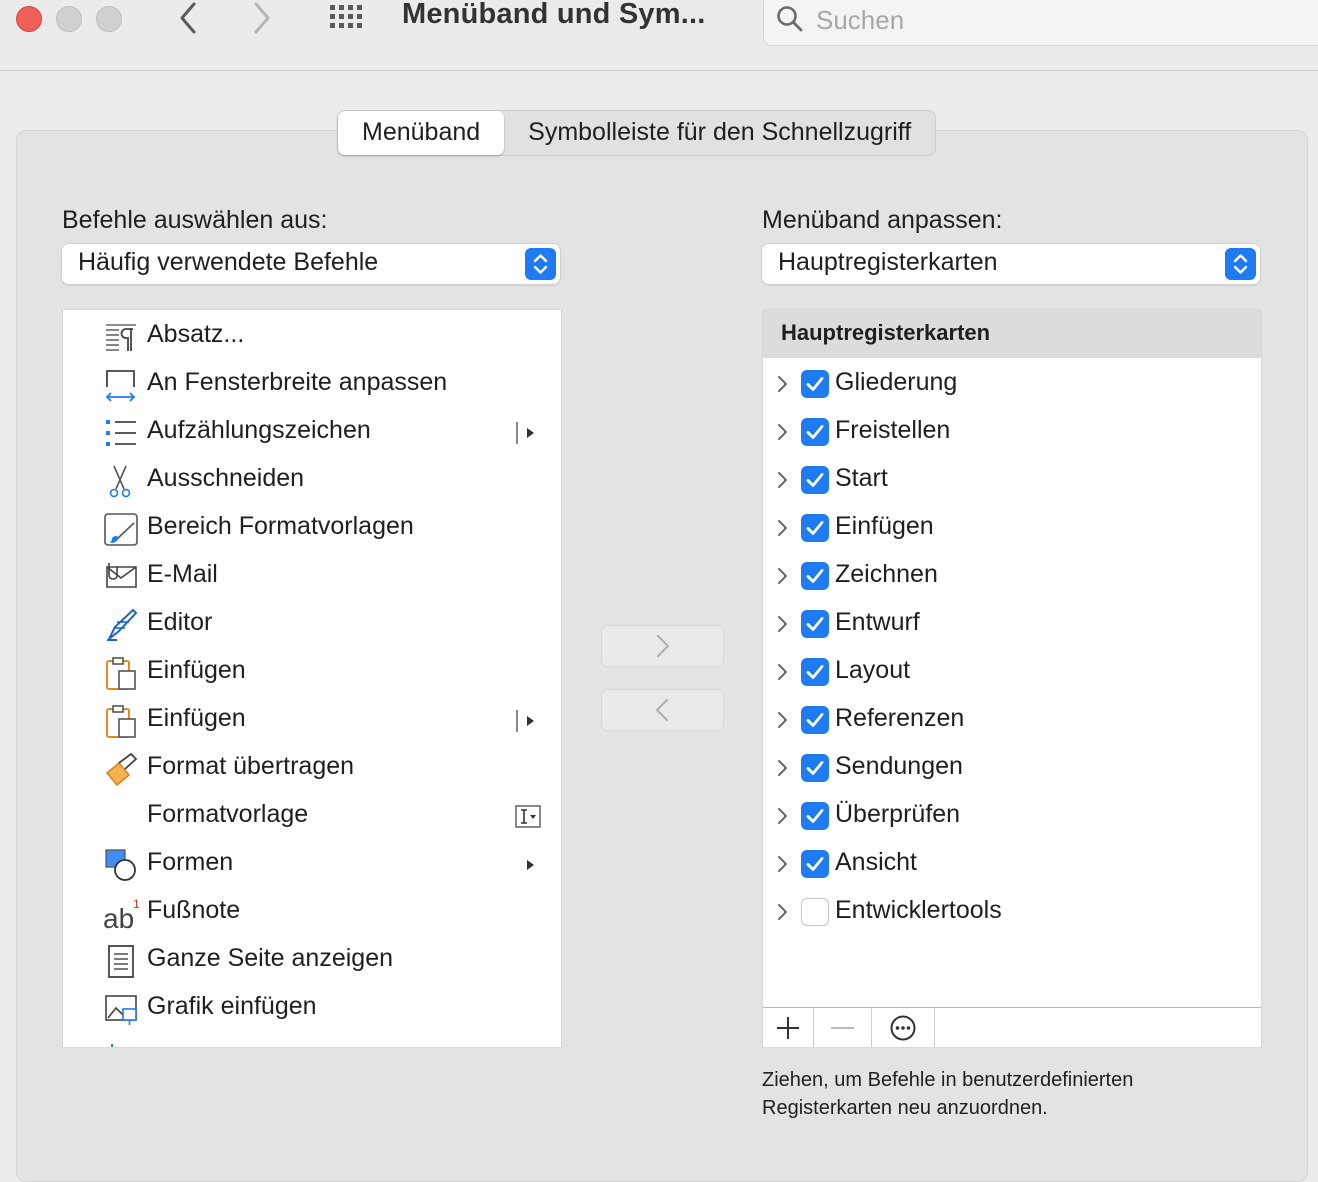 The image size is (1318, 1182). What do you see at coordinates (873, 670) in the screenshot?
I see `tab-label: Layout` at bounding box center [873, 670].